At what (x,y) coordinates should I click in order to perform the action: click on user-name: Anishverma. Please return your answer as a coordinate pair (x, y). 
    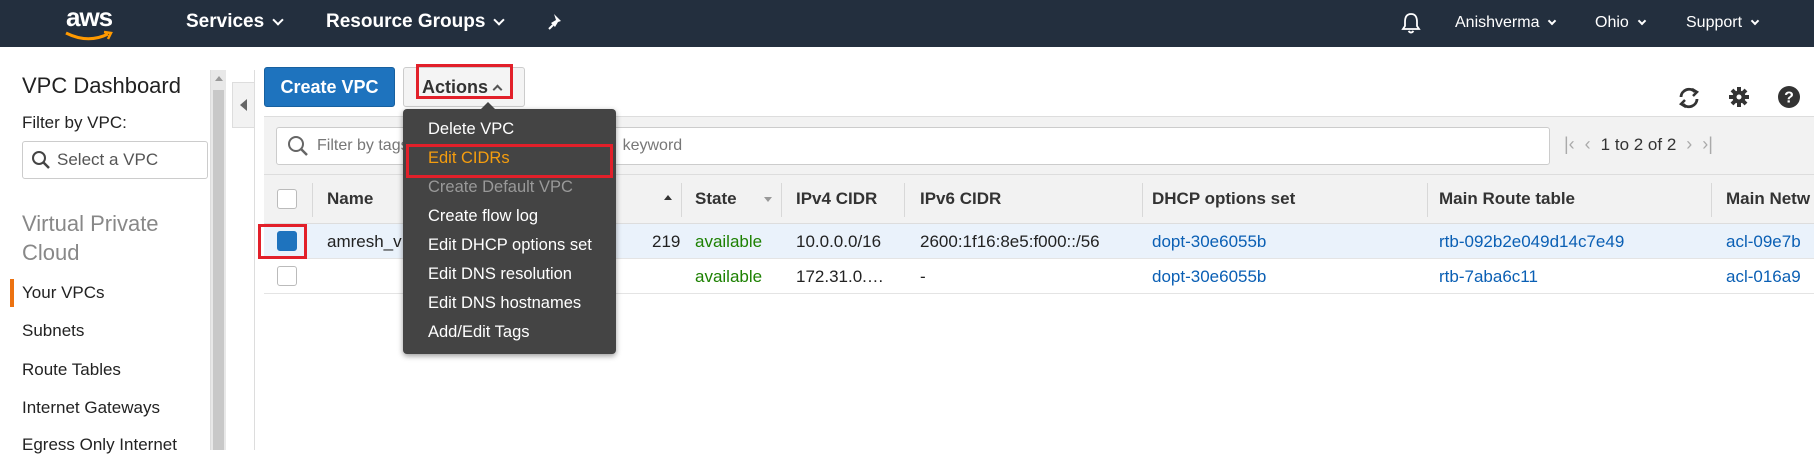
    Looking at the image, I should click on (1497, 22).